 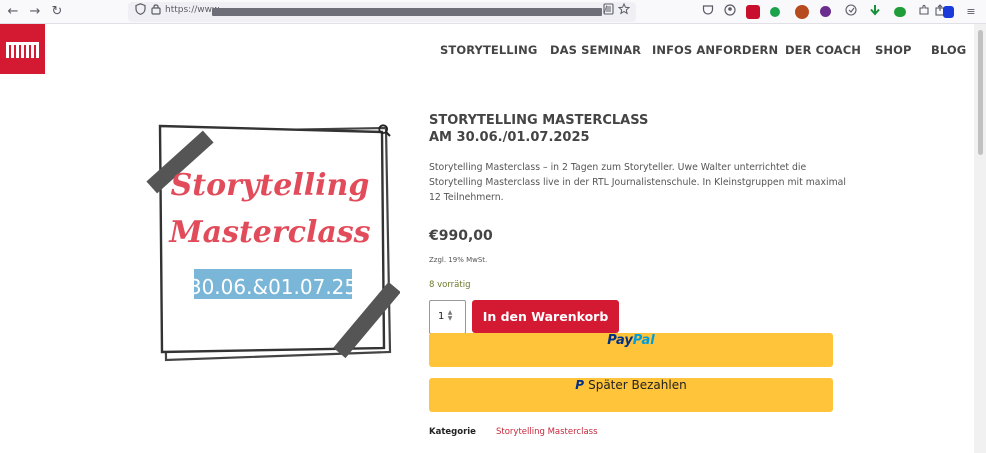 I want to click on account-icon, so click(x=730, y=12).